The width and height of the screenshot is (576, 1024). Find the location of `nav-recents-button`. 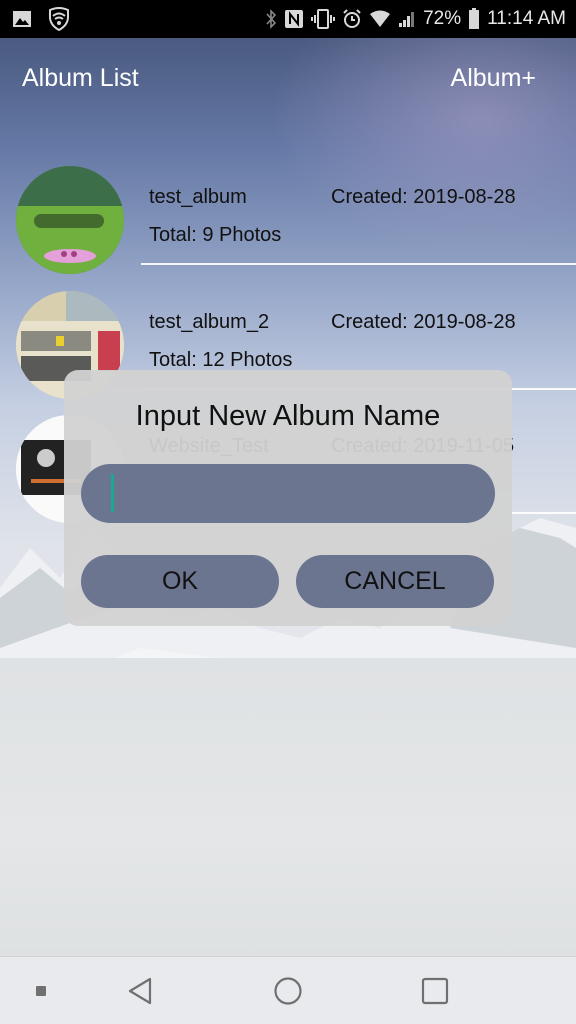

nav-recents-button is located at coordinates (435, 990).